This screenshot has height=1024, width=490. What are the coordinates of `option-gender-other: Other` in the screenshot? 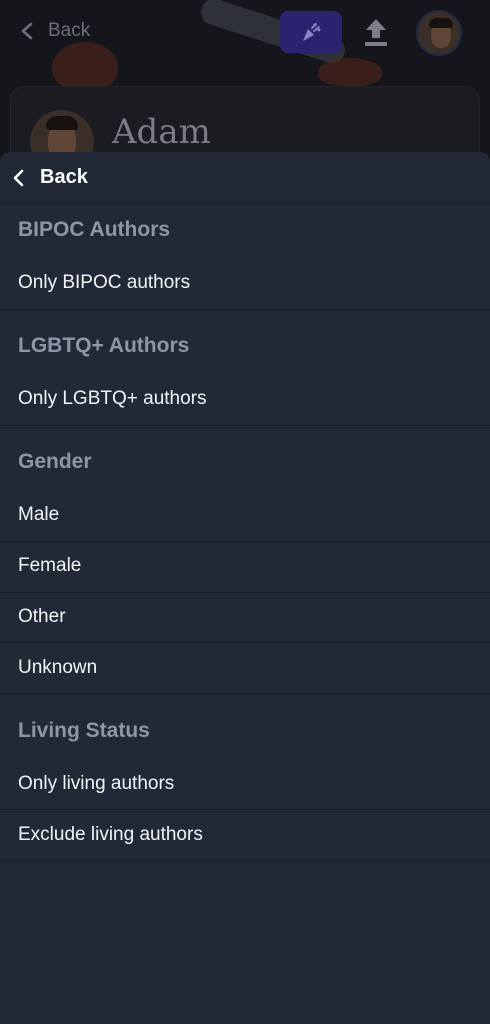 It's located at (245, 617).